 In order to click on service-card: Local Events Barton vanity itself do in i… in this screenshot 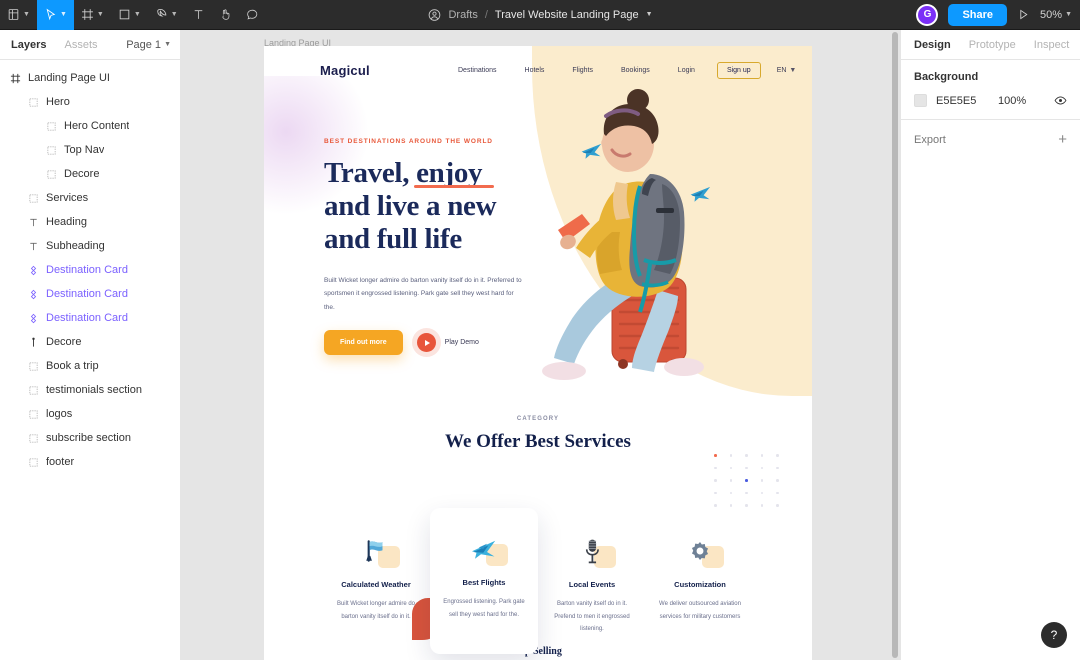, I will do `click(592, 585)`.